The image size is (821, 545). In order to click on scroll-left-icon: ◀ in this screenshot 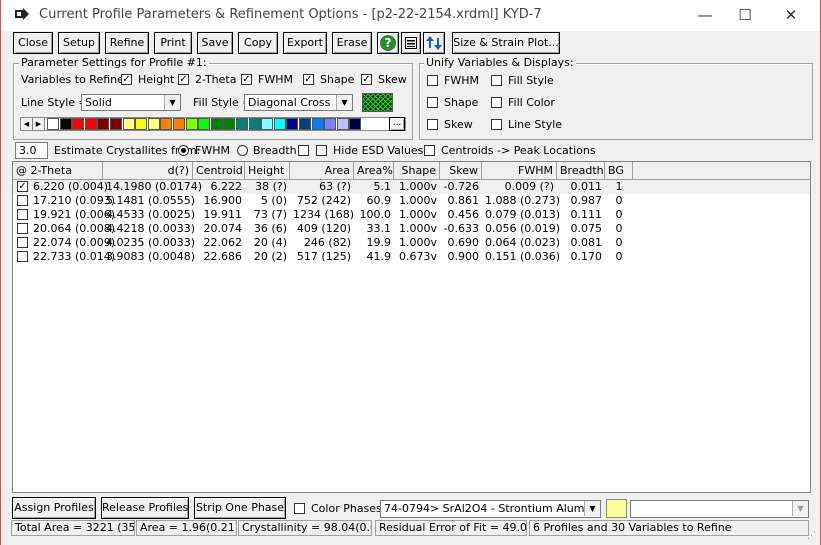, I will do `click(27, 124)`.